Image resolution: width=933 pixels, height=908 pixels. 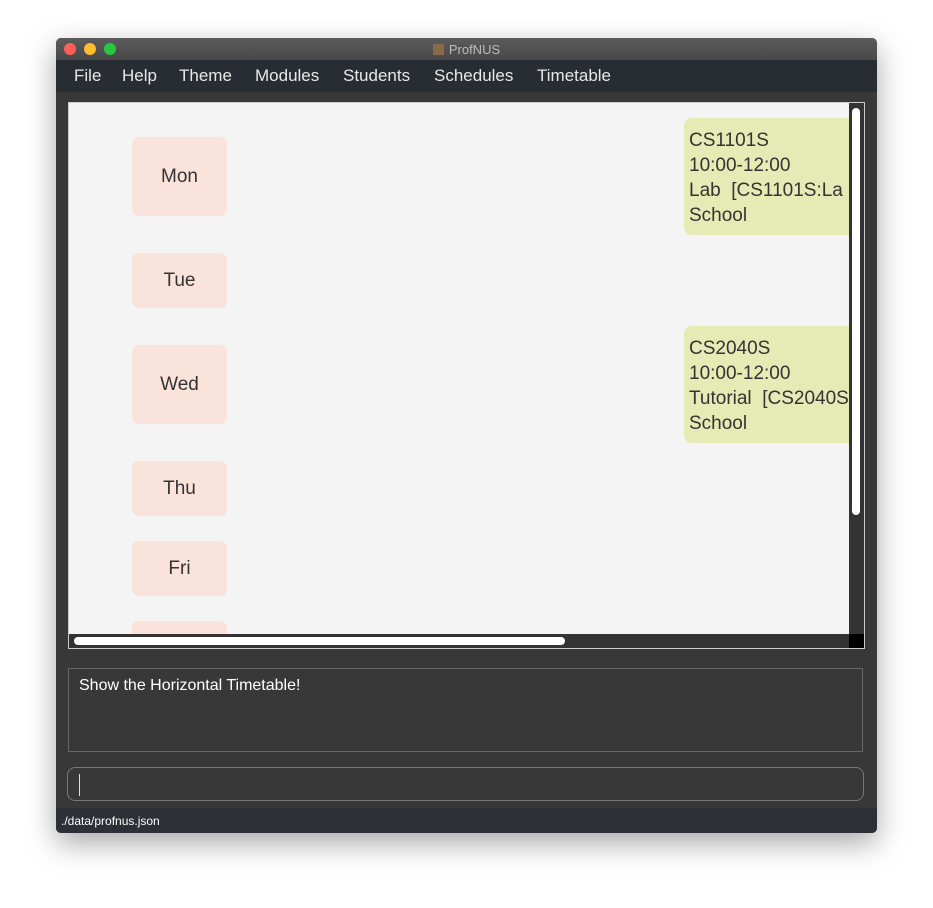 I want to click on text-caret, so click(x=79, y=785).